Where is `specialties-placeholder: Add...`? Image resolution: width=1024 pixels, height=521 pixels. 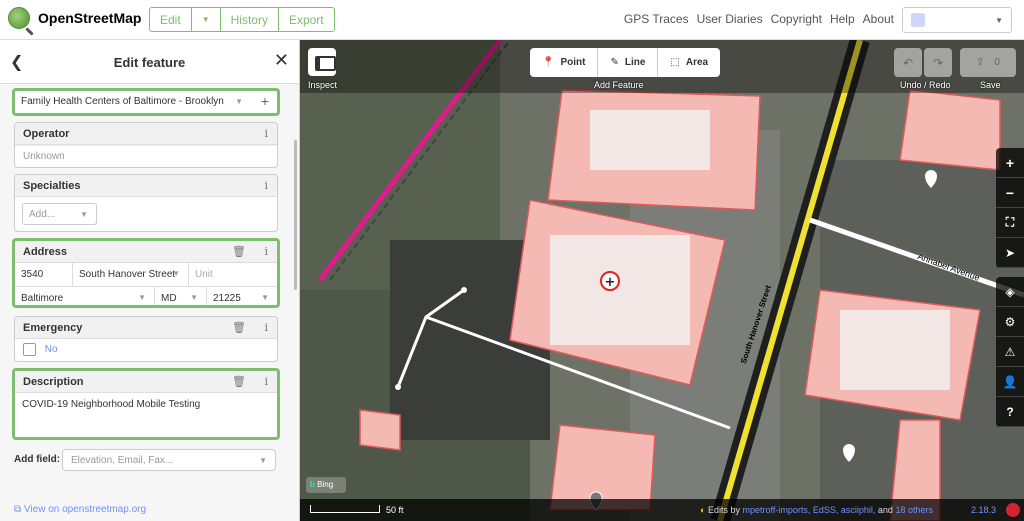
specialties-placeholder: Add... is located at coordinates (42, 214).